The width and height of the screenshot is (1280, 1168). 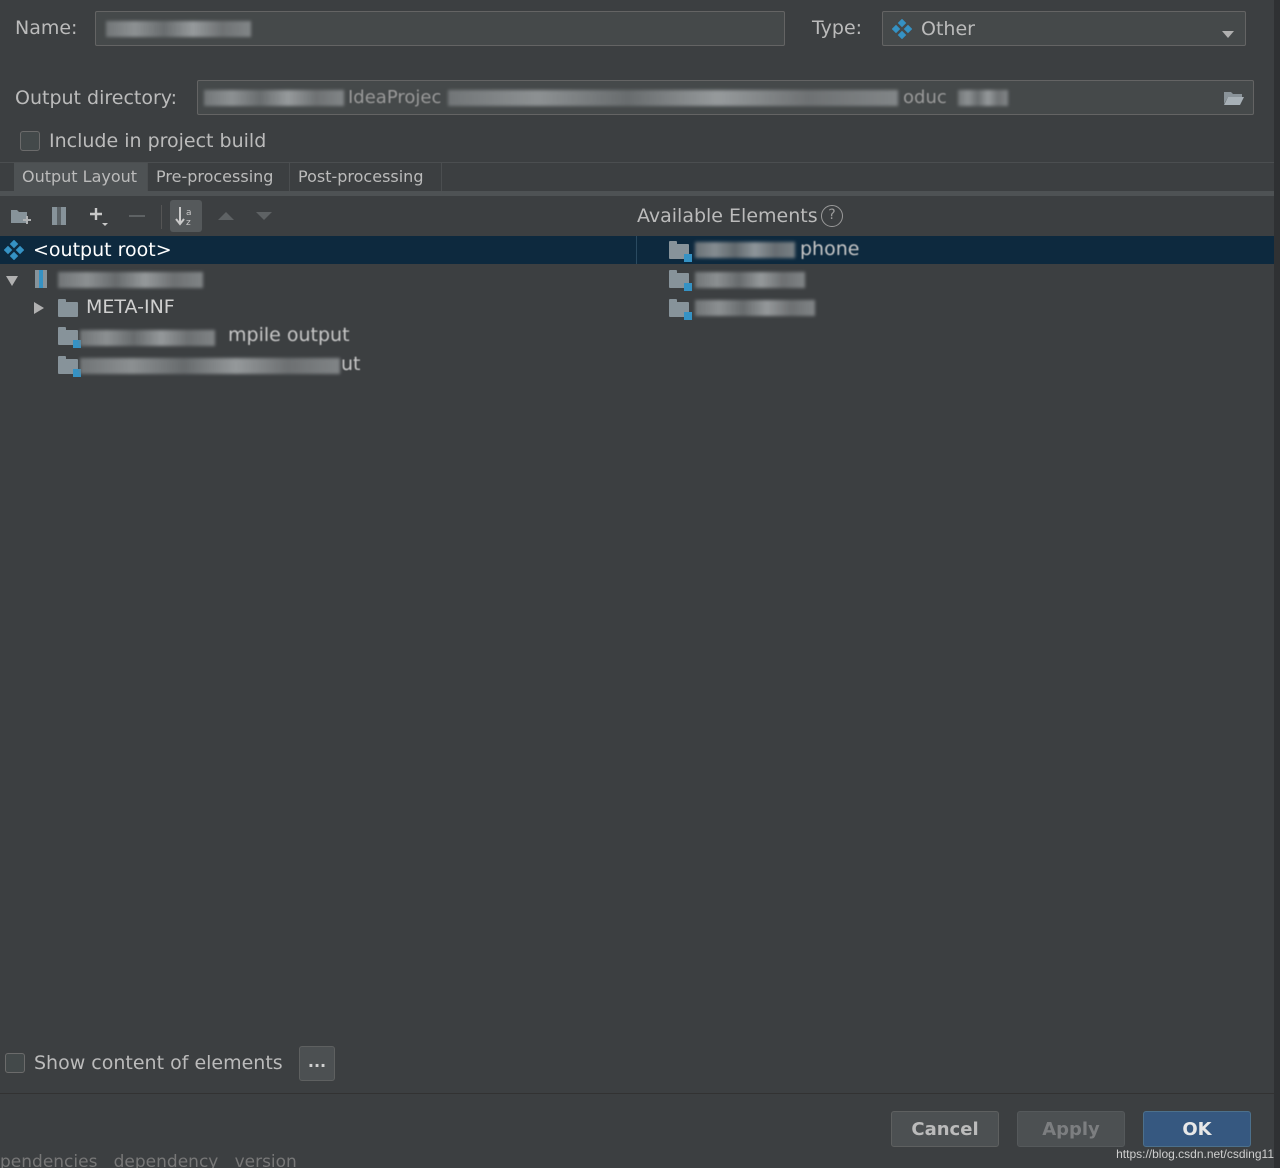 I want to click on sort-az-icon: az, so click(x=186, y=216).